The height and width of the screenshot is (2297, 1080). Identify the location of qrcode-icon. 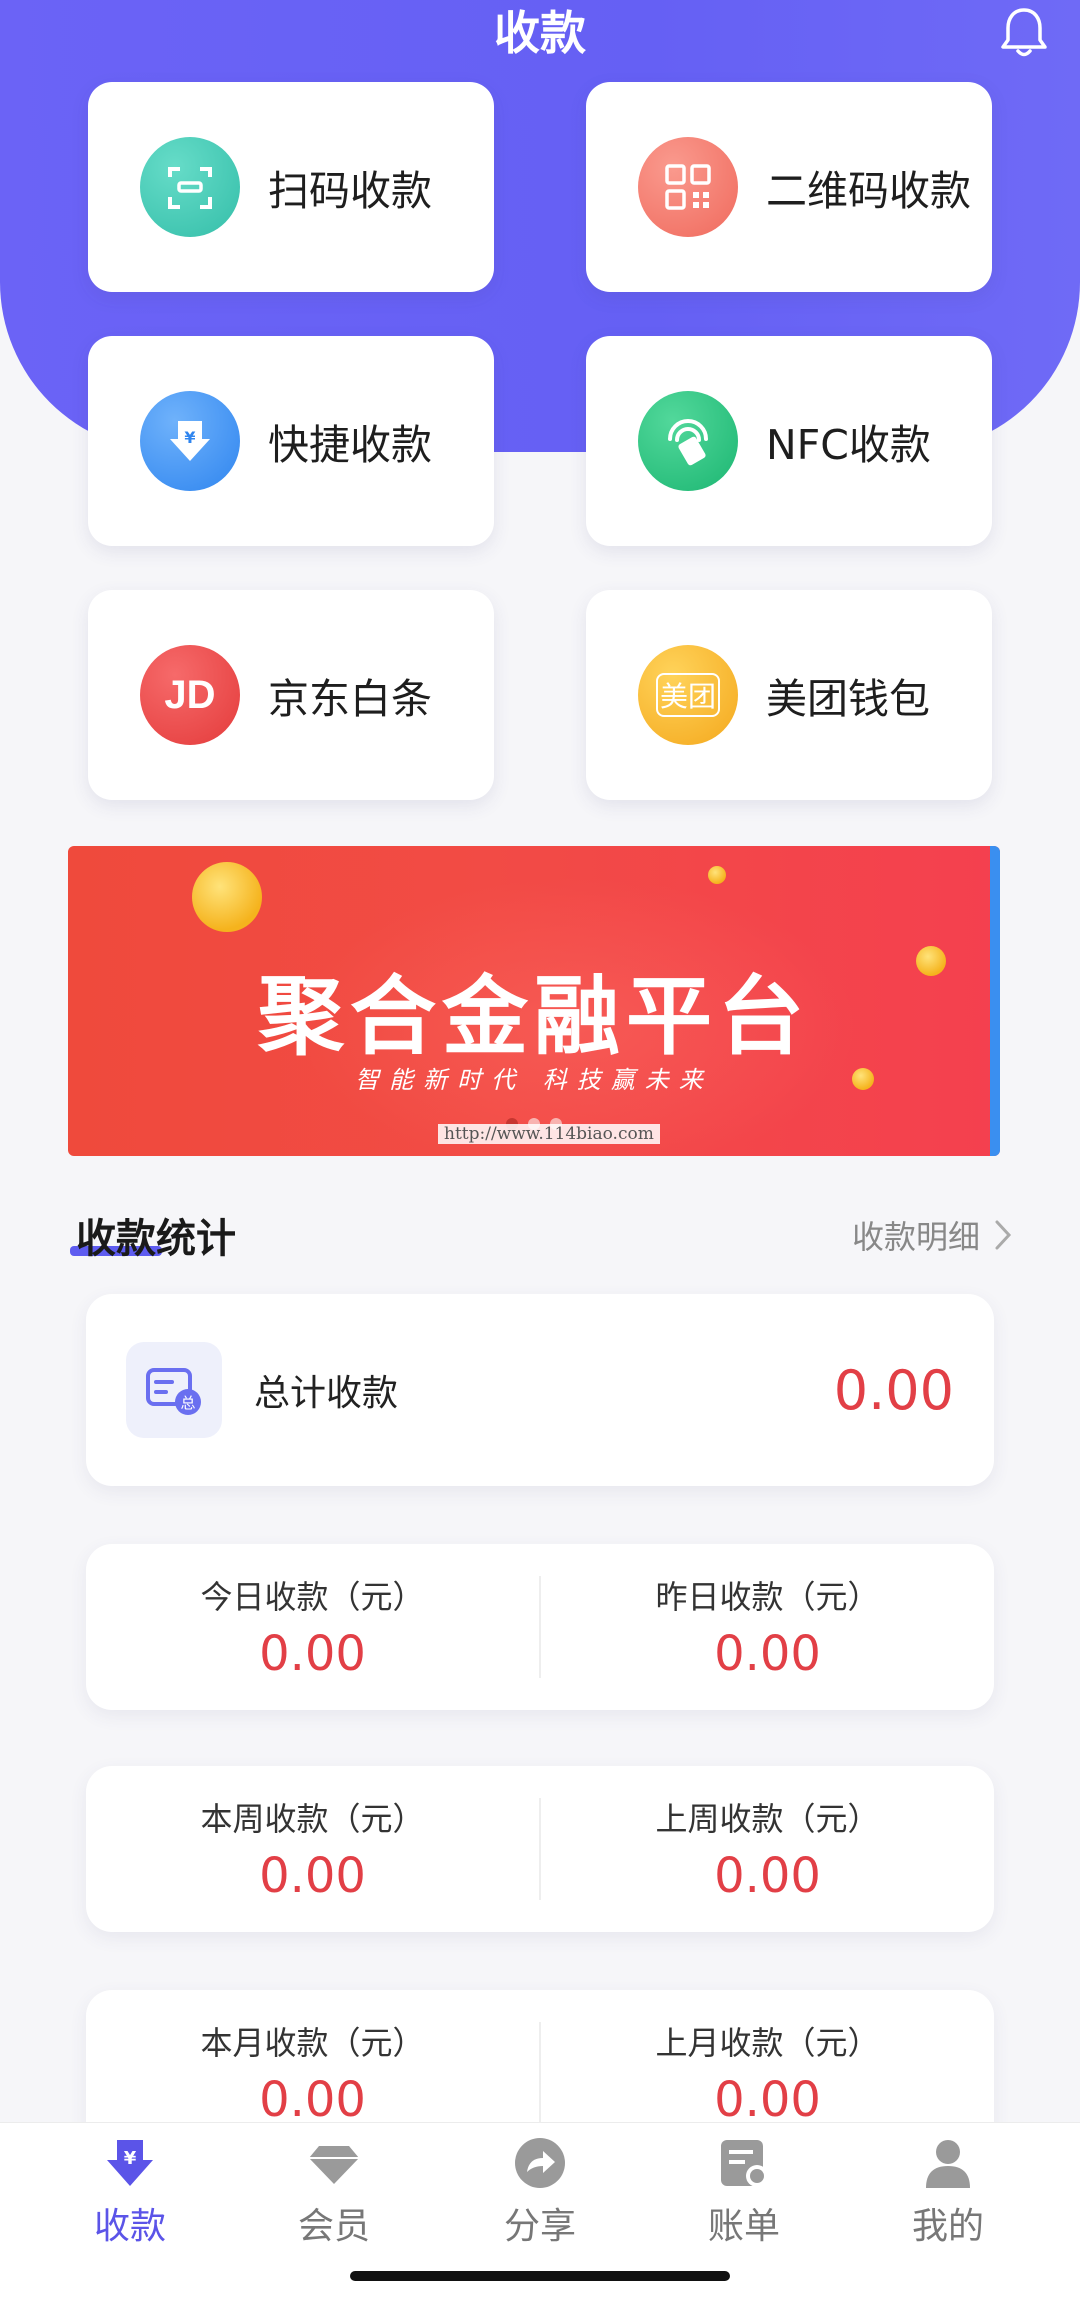
(688, 187).